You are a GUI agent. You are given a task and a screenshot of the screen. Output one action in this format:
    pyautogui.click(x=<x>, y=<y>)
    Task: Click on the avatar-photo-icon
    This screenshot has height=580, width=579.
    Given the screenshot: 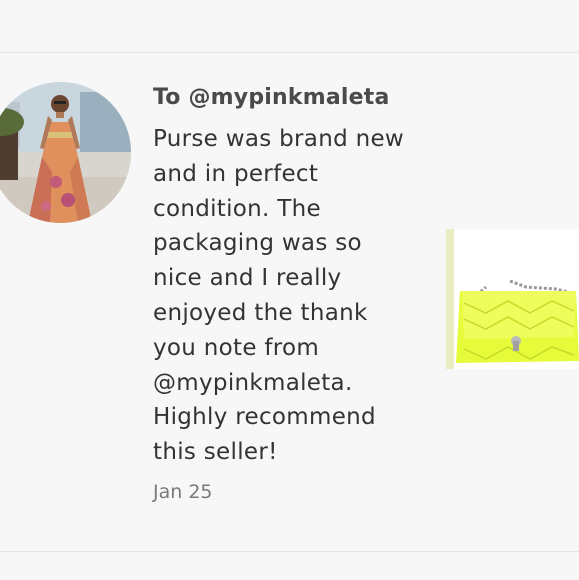 What is the action you would take?
    pyautogui.click(x=65, y=152)
    